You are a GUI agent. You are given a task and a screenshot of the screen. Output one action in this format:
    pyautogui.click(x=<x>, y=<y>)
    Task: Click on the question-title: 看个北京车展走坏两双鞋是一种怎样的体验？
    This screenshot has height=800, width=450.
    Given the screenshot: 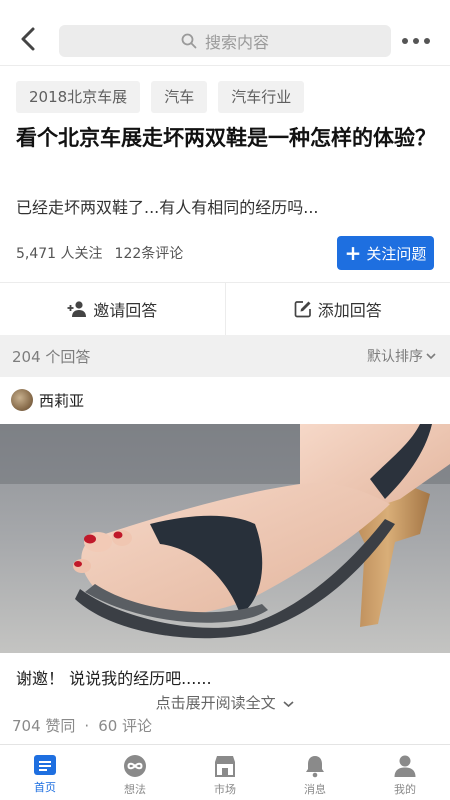 What is the action you would take?
    pyautogui.click(x=226, y=138)
    